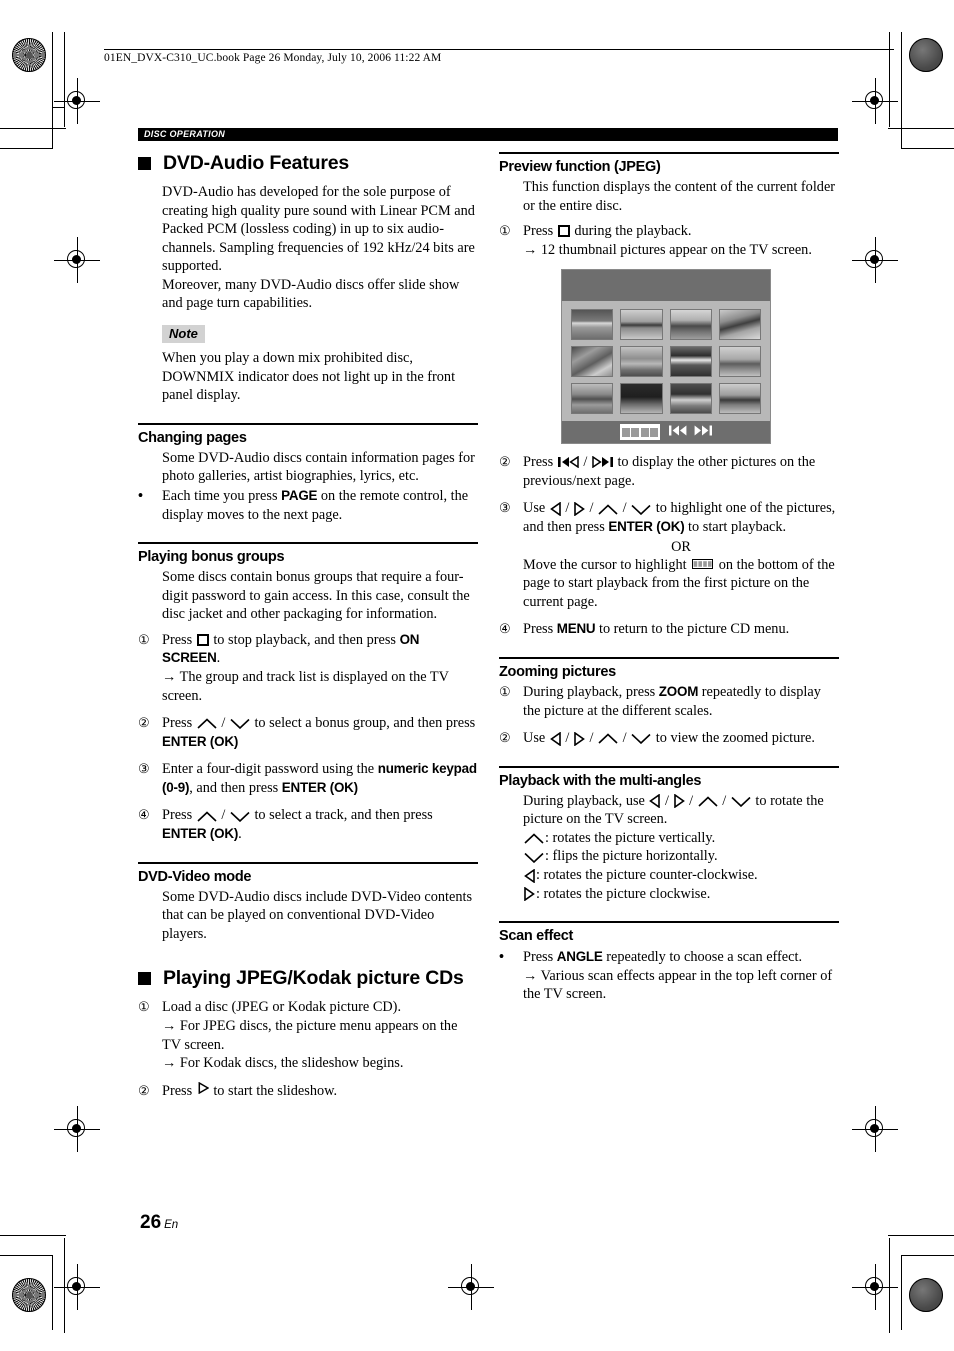  What do you see at coordinates (488, 134) in the screenshot?
I see `running-head-bar: DISC OPERATION` at bounding box center [488, 134].